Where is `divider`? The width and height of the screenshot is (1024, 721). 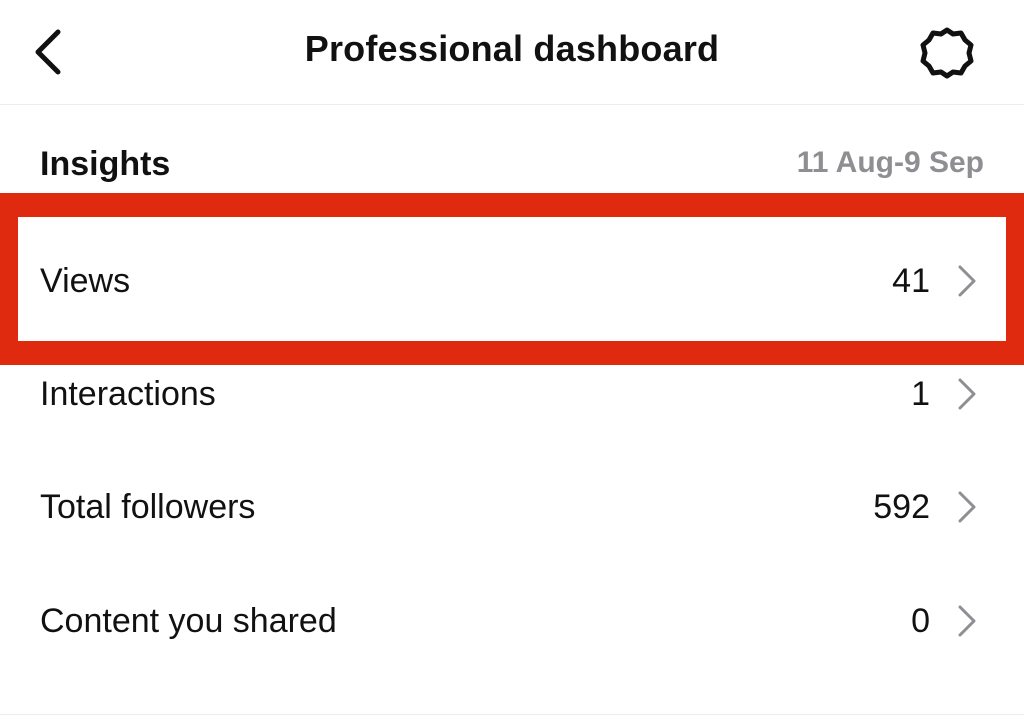 divider is located at coordinates (512, 714).